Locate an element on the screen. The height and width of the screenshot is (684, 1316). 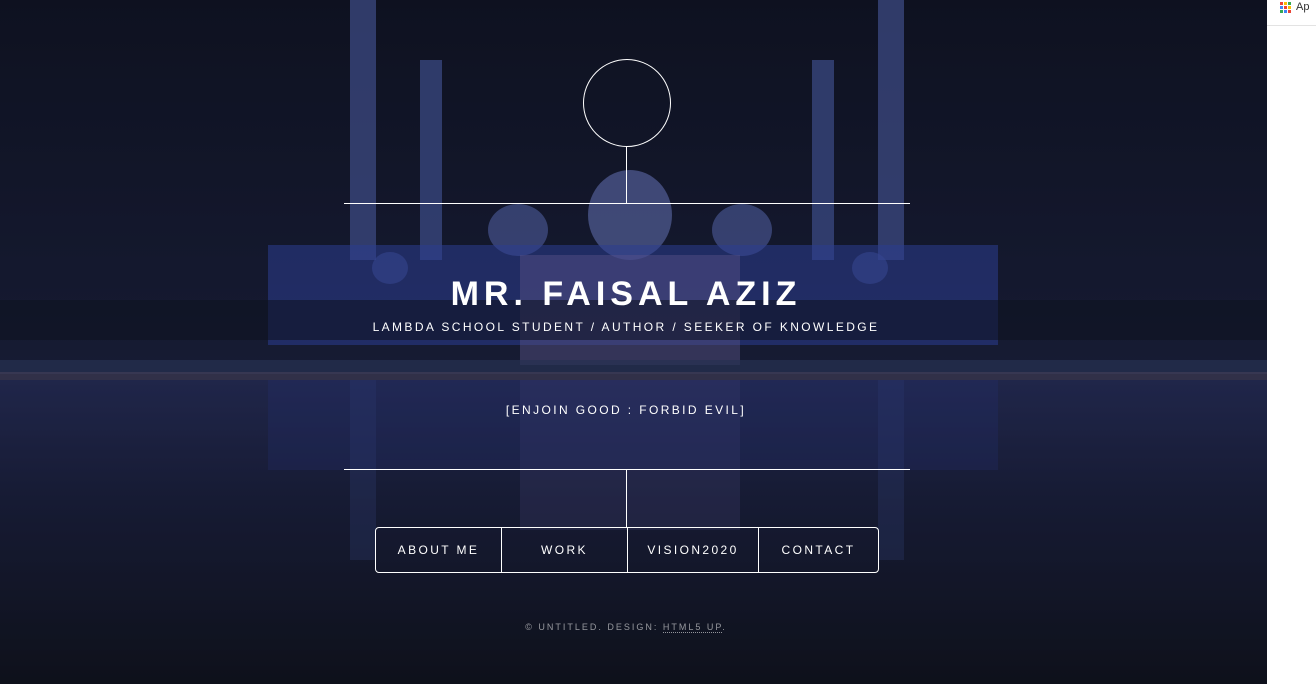
apps-bookmark: Ap is located at coordinates (1294, 7).